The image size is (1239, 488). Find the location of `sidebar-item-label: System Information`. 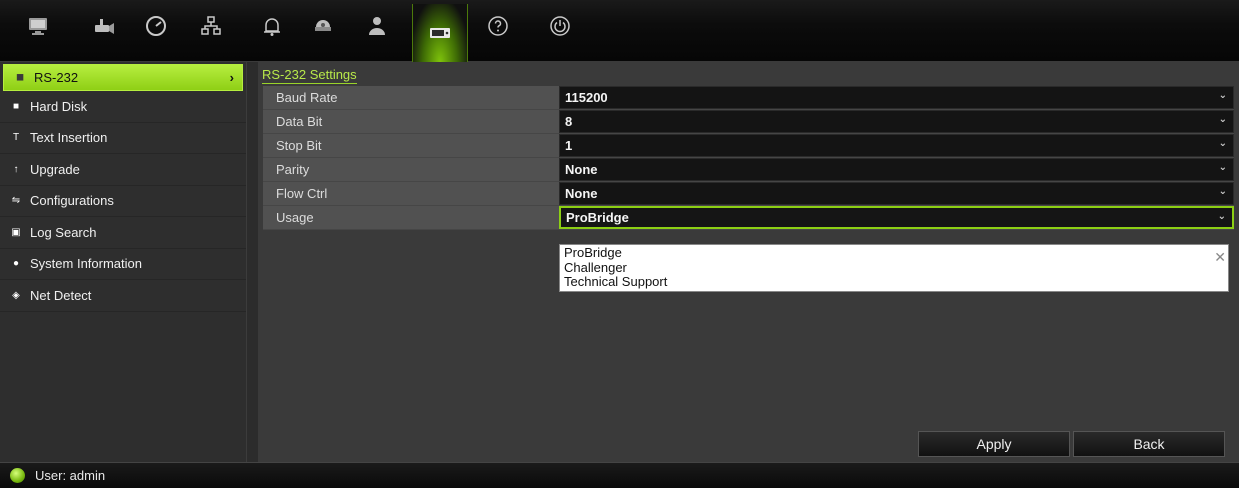

sidebar-item-label: System Information is located at coordinates (86, 264).